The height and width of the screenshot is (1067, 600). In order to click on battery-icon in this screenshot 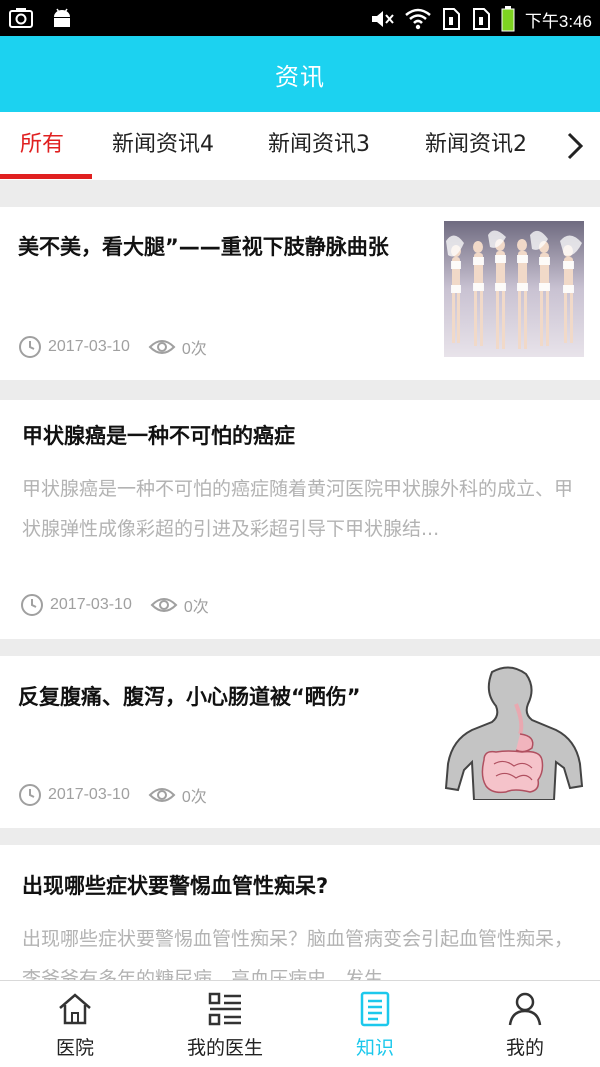, I will do `click(508, 19)`.